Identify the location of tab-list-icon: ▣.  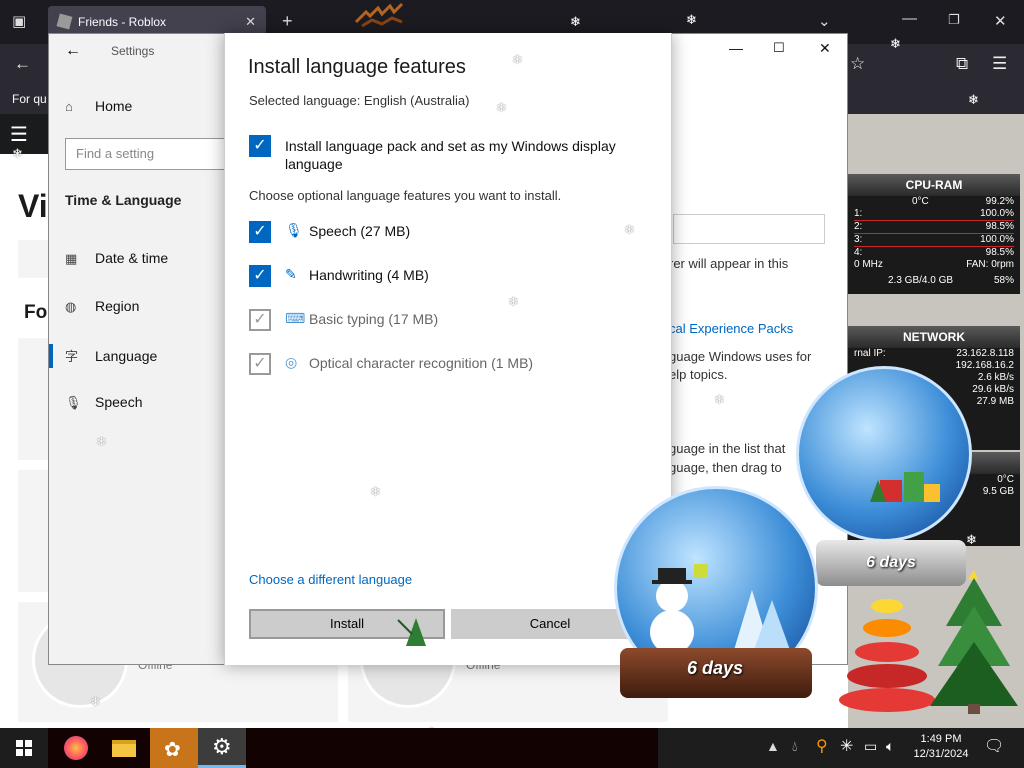
(19, 21).